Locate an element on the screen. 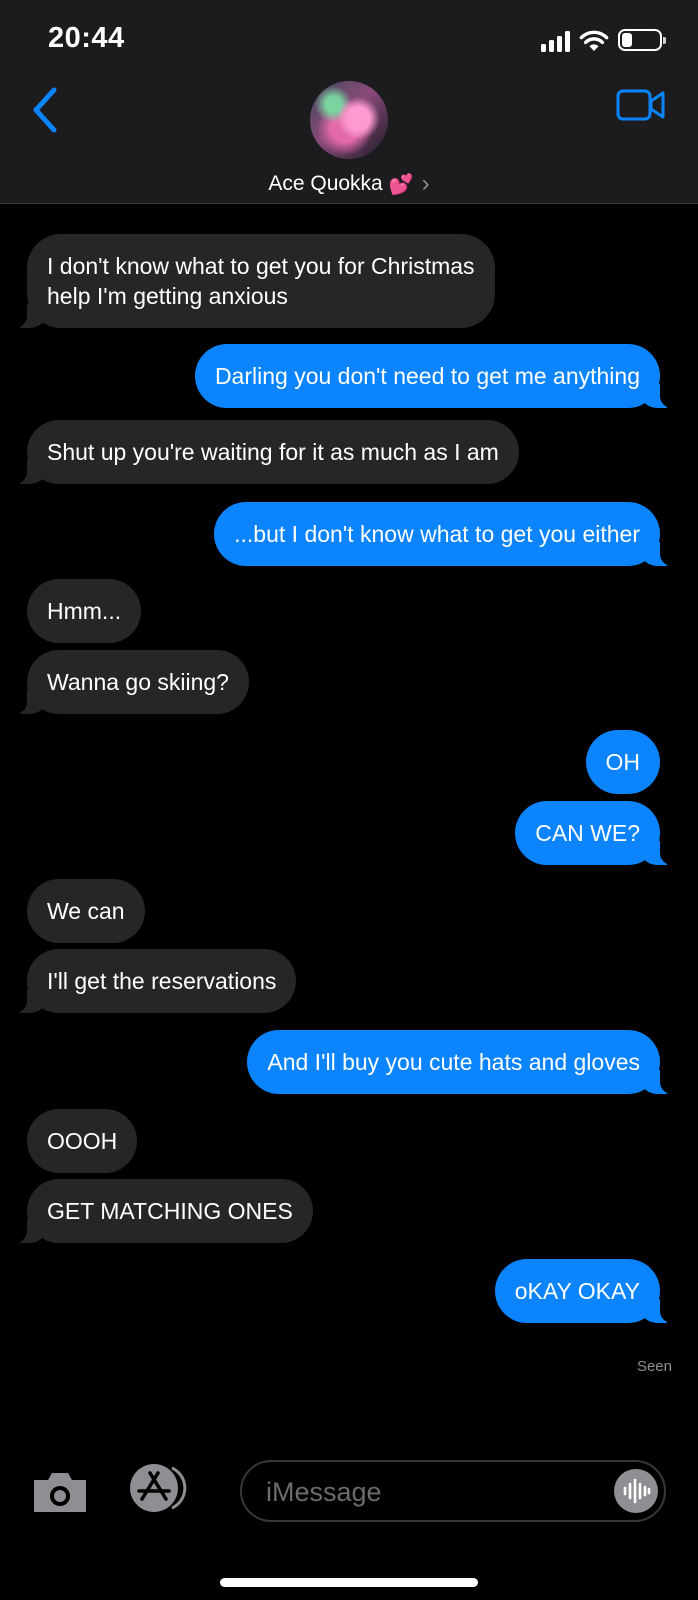  battery-icon is located at coordinates (642, 40).